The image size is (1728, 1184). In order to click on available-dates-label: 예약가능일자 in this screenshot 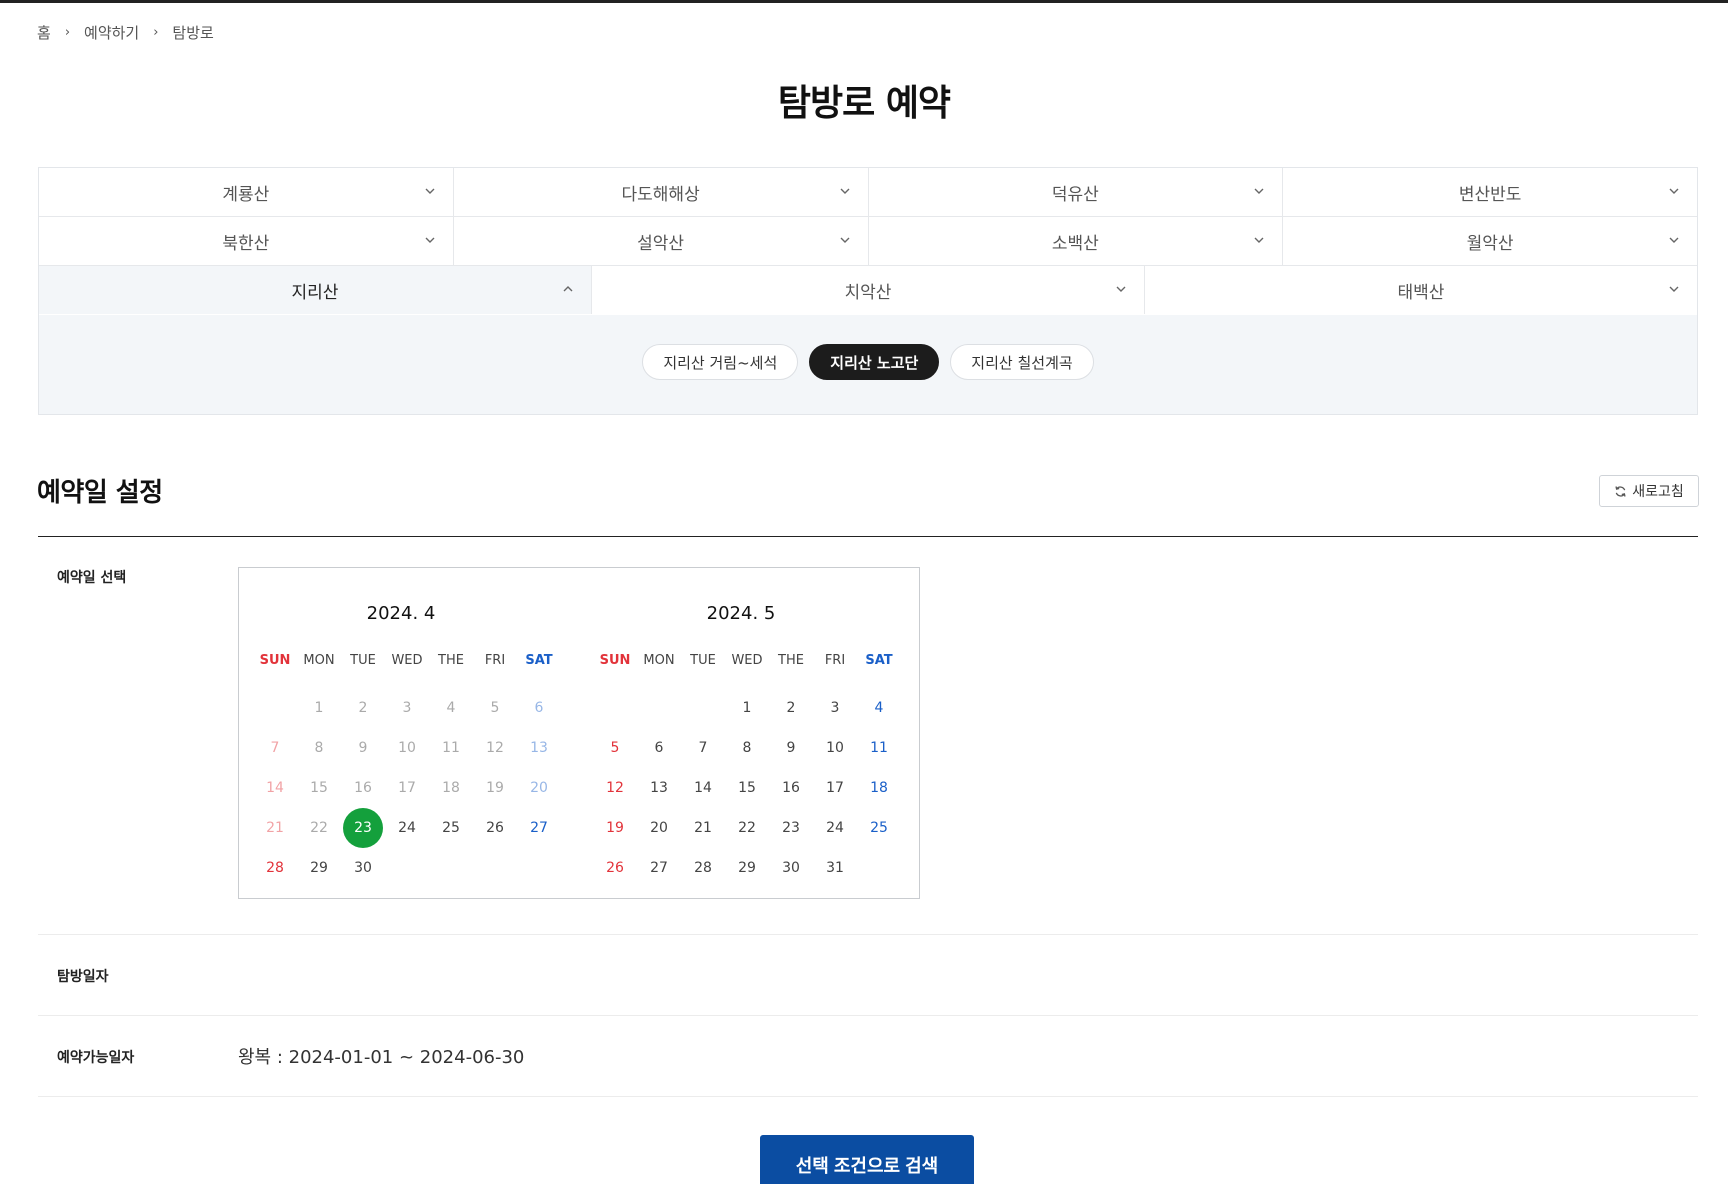, I will do `click(96, 1058)`.